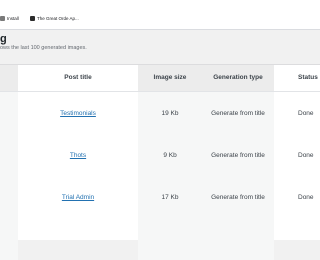 The image size is (320, 260). Describe the element at coordinates (170, 239) in the screenshot. I see `image-size-cell` at that location.